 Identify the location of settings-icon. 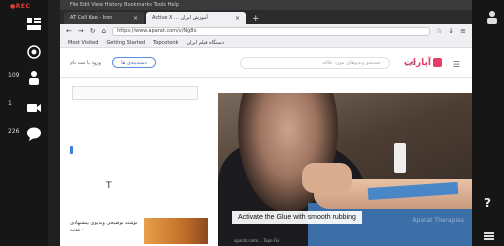
(34, 52).